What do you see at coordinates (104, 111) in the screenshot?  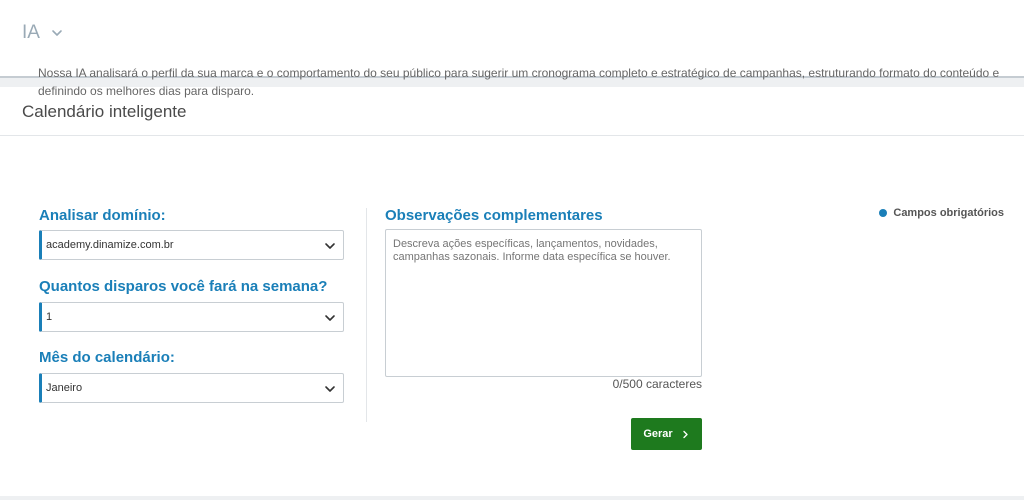 I see `page-title: Calendário inteligente` at bounding box center [104, 111].